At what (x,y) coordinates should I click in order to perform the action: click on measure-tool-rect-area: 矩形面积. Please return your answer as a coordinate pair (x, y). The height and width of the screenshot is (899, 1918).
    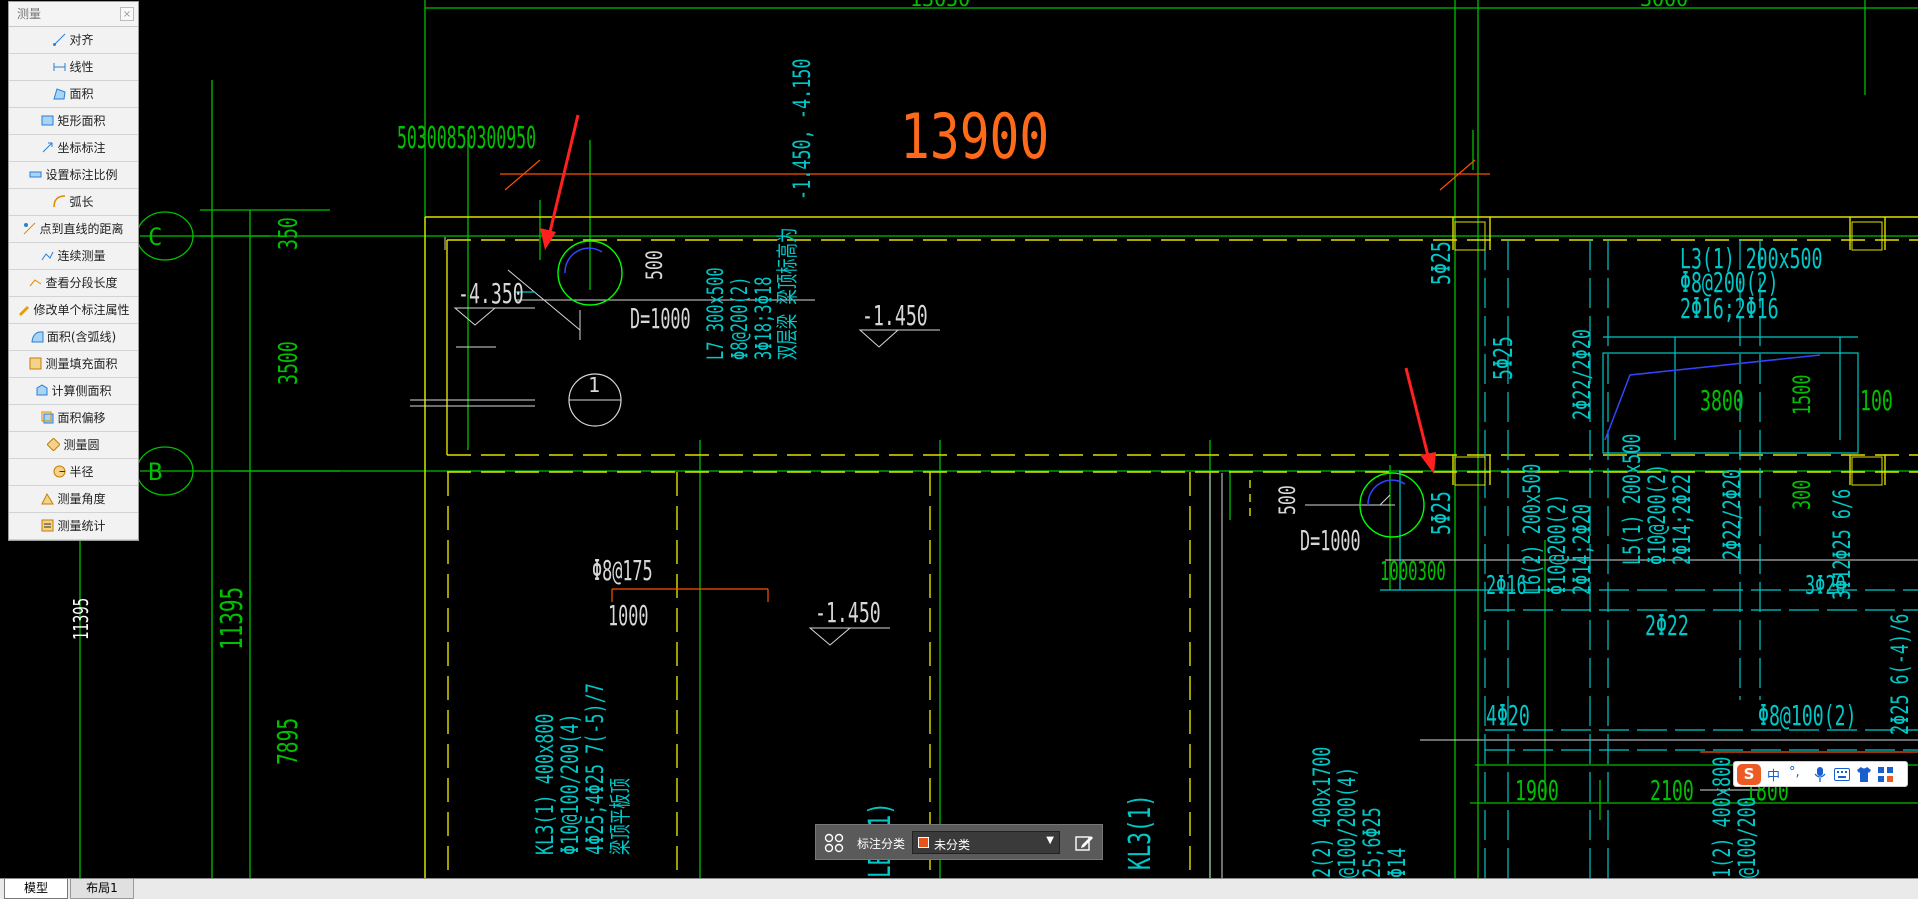
    Looking at the image, I should click on (73, 121).